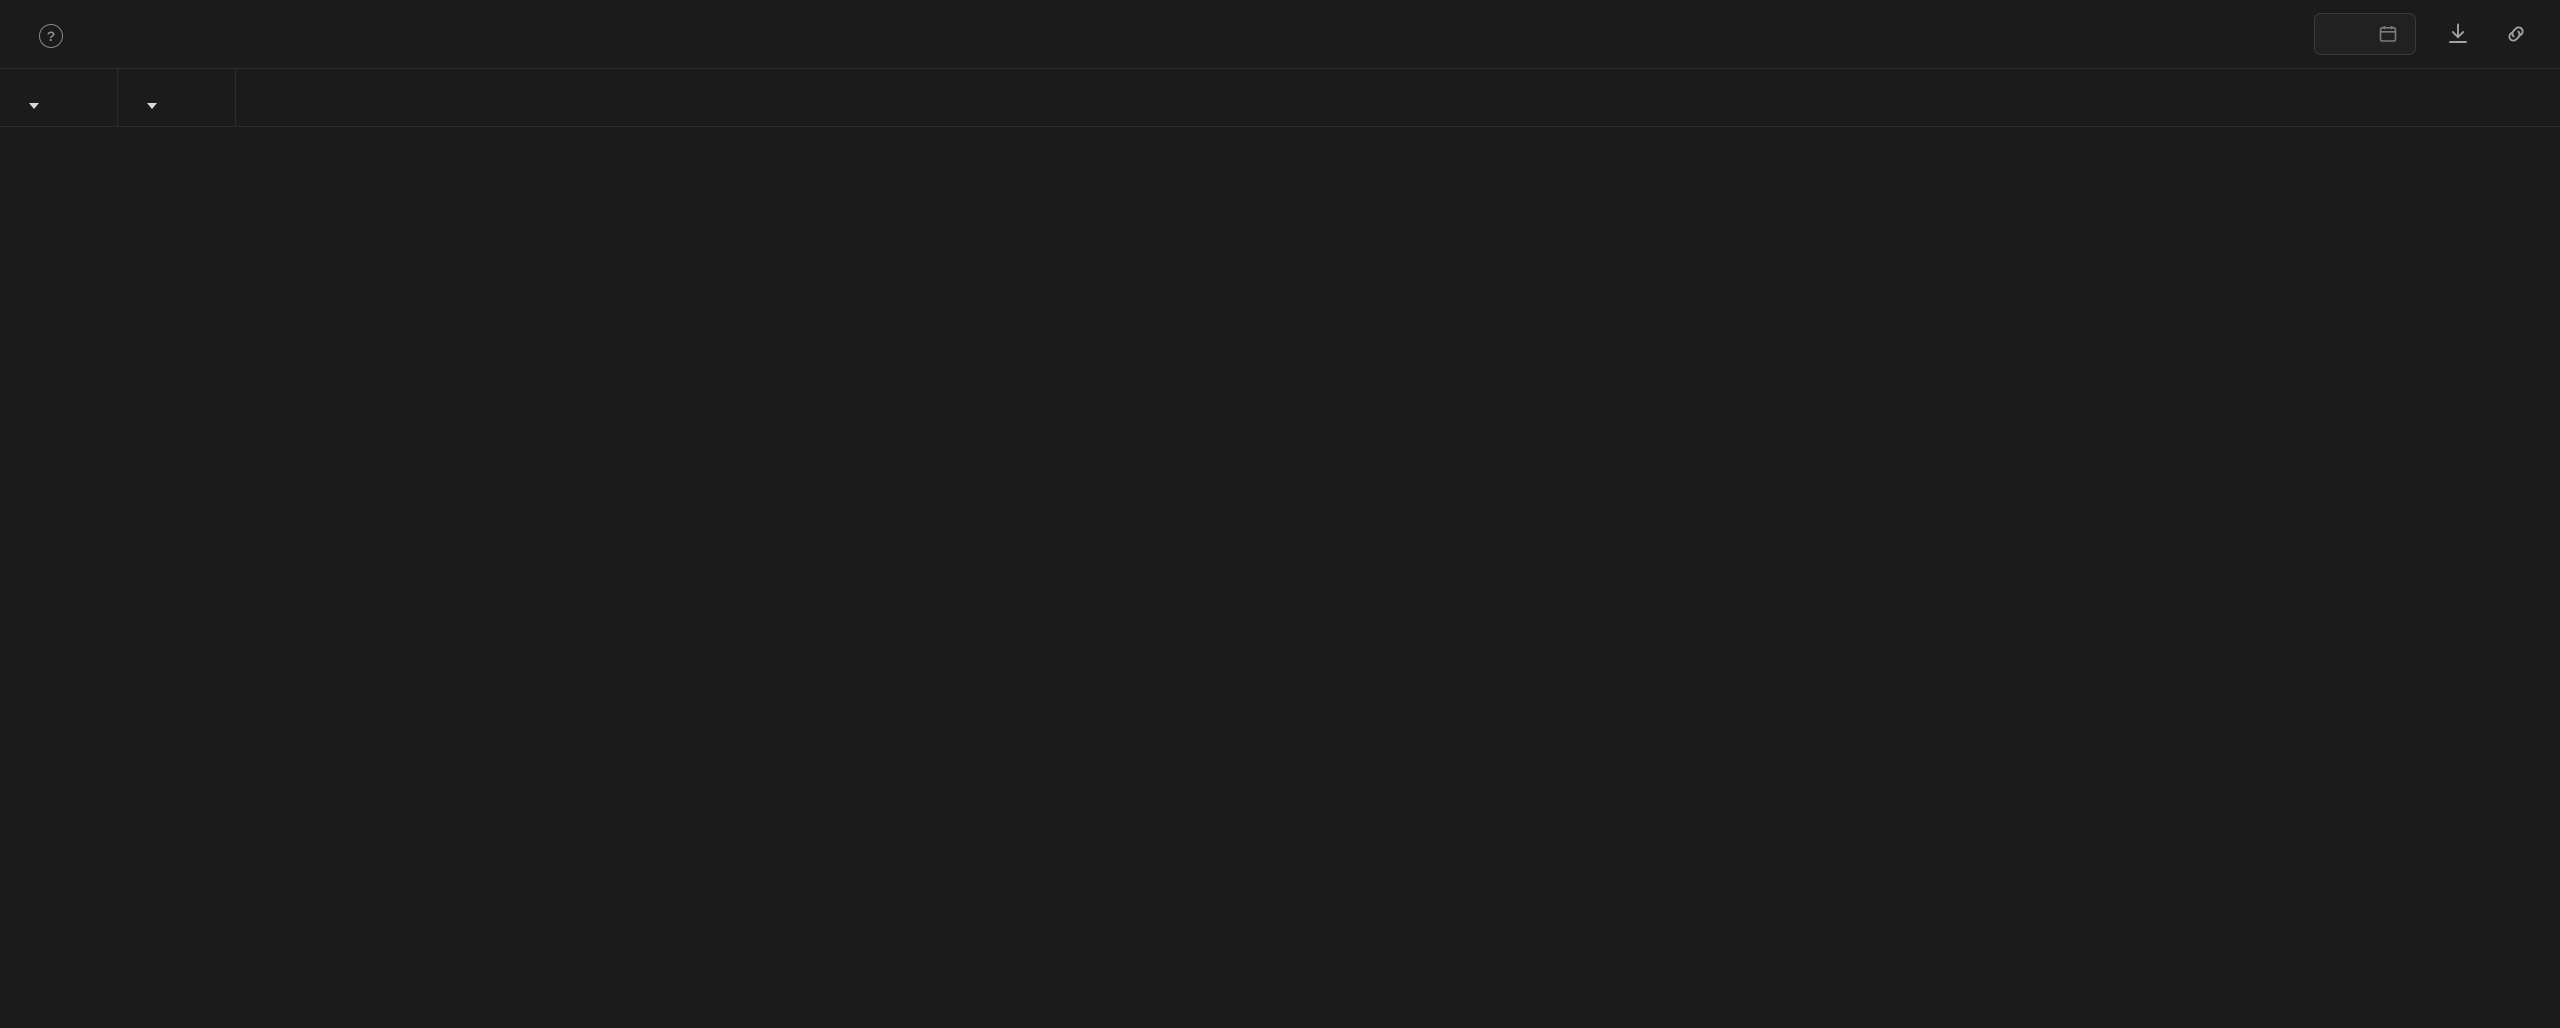  What do you see at coordinates (1280, 147) in the screenshot?
I see `chart-legend` at bounding box center [1280, 147].